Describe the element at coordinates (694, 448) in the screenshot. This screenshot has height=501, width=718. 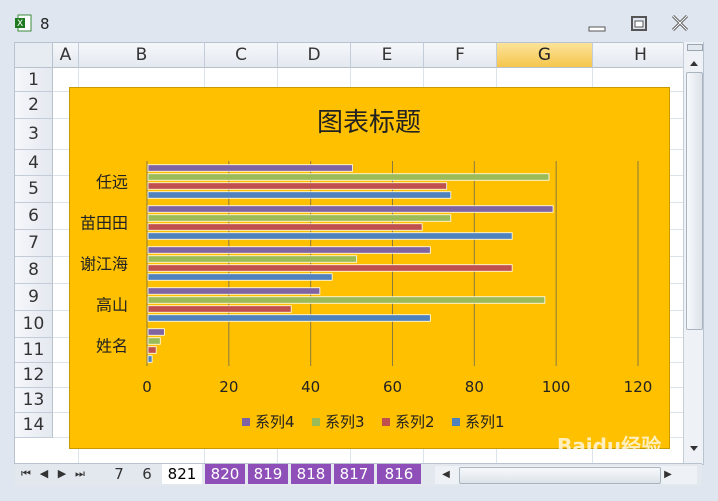
I see `scroll-down-icon` at that location.